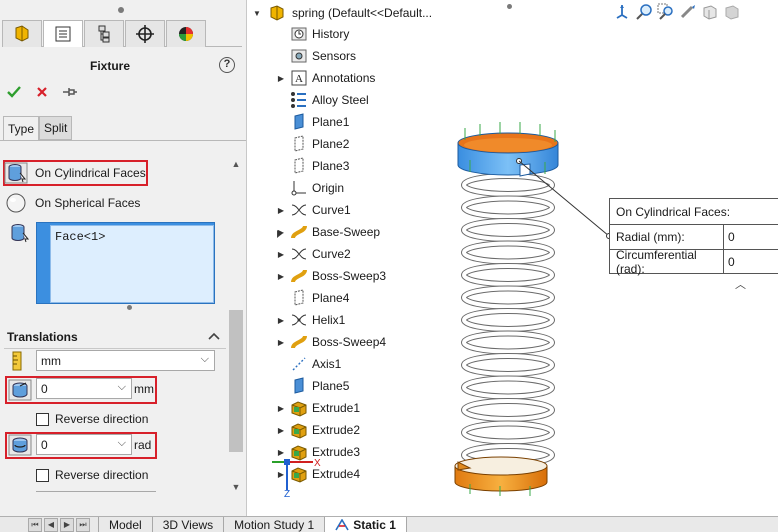  Describe the element at coordinates (257, 13) in the screenshot. I see `expand-down-icon: ▼` at that location.